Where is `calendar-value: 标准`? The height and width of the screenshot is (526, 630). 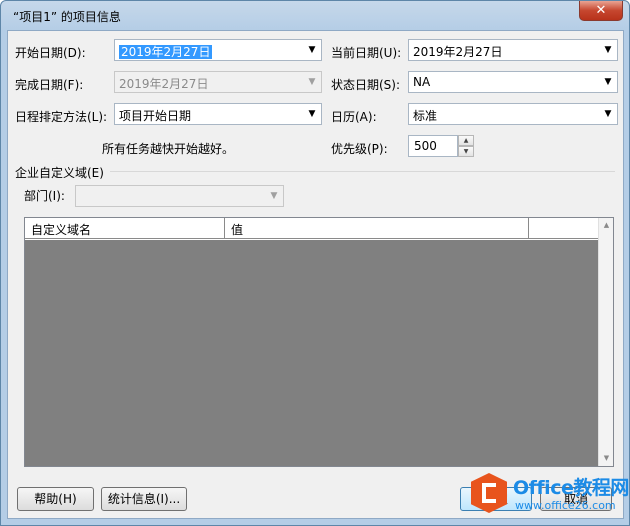
calendar-value: 标准 is located at coordinates (425, 116).